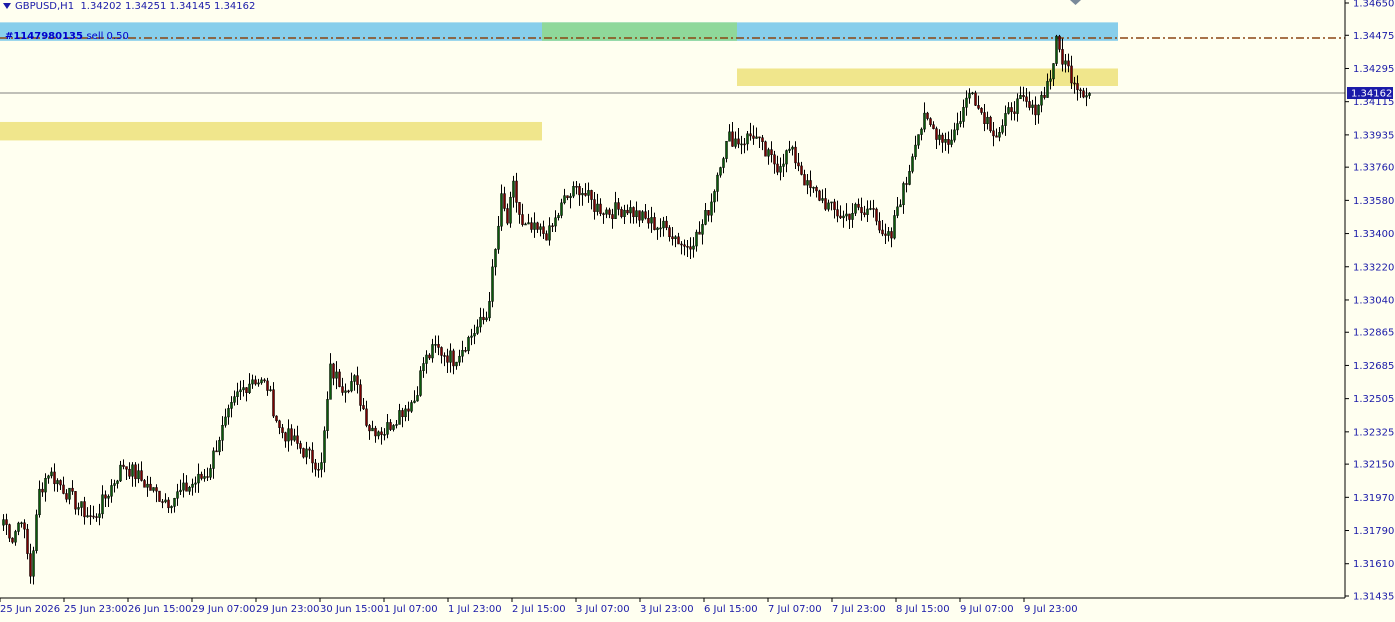 Image resolution: width=1395 pixels, height=622 pixels. What do you see at coordinates (352, 609) in the screenshot?
I see `x-tick-label: 30 Jun 15:00` at bounding box center [352, 609].